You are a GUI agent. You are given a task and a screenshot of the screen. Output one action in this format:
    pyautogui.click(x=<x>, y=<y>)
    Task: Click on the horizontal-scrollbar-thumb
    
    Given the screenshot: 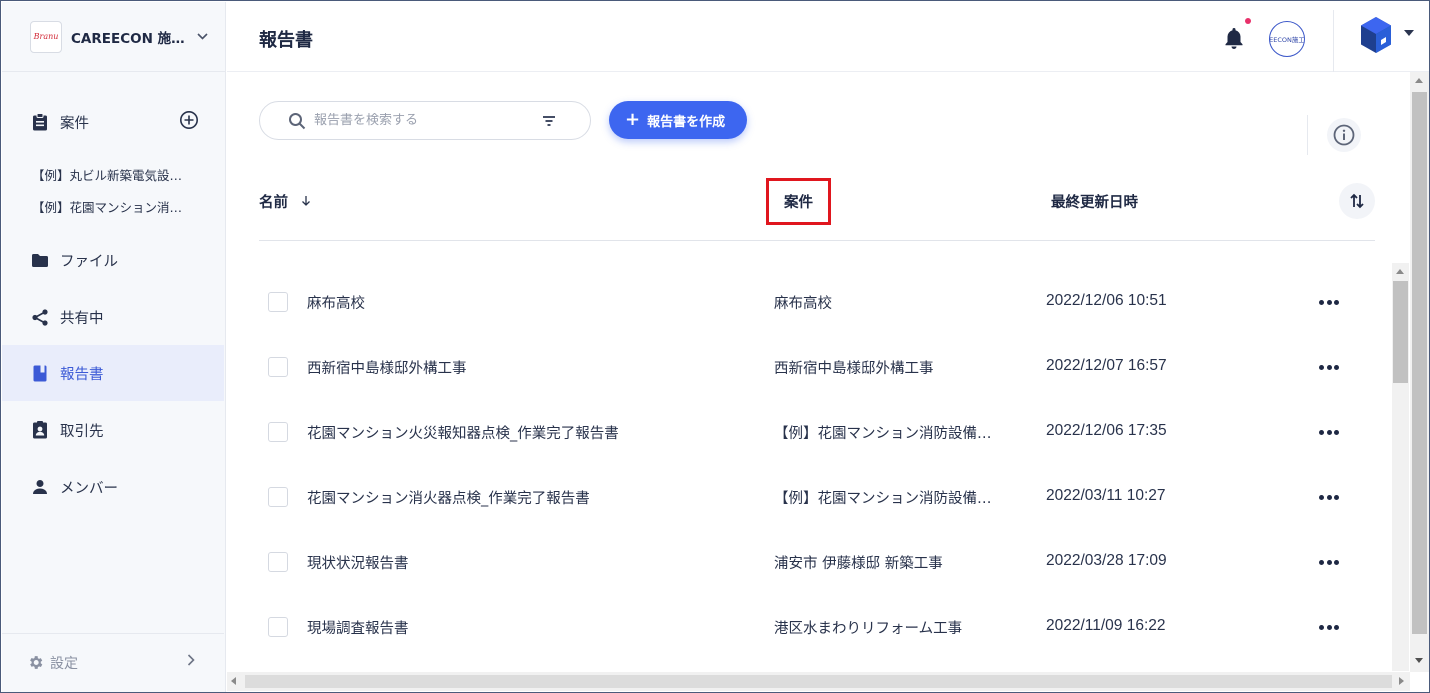 What is the action you would take?
    pyautogui.click(x=818, y=681)
    